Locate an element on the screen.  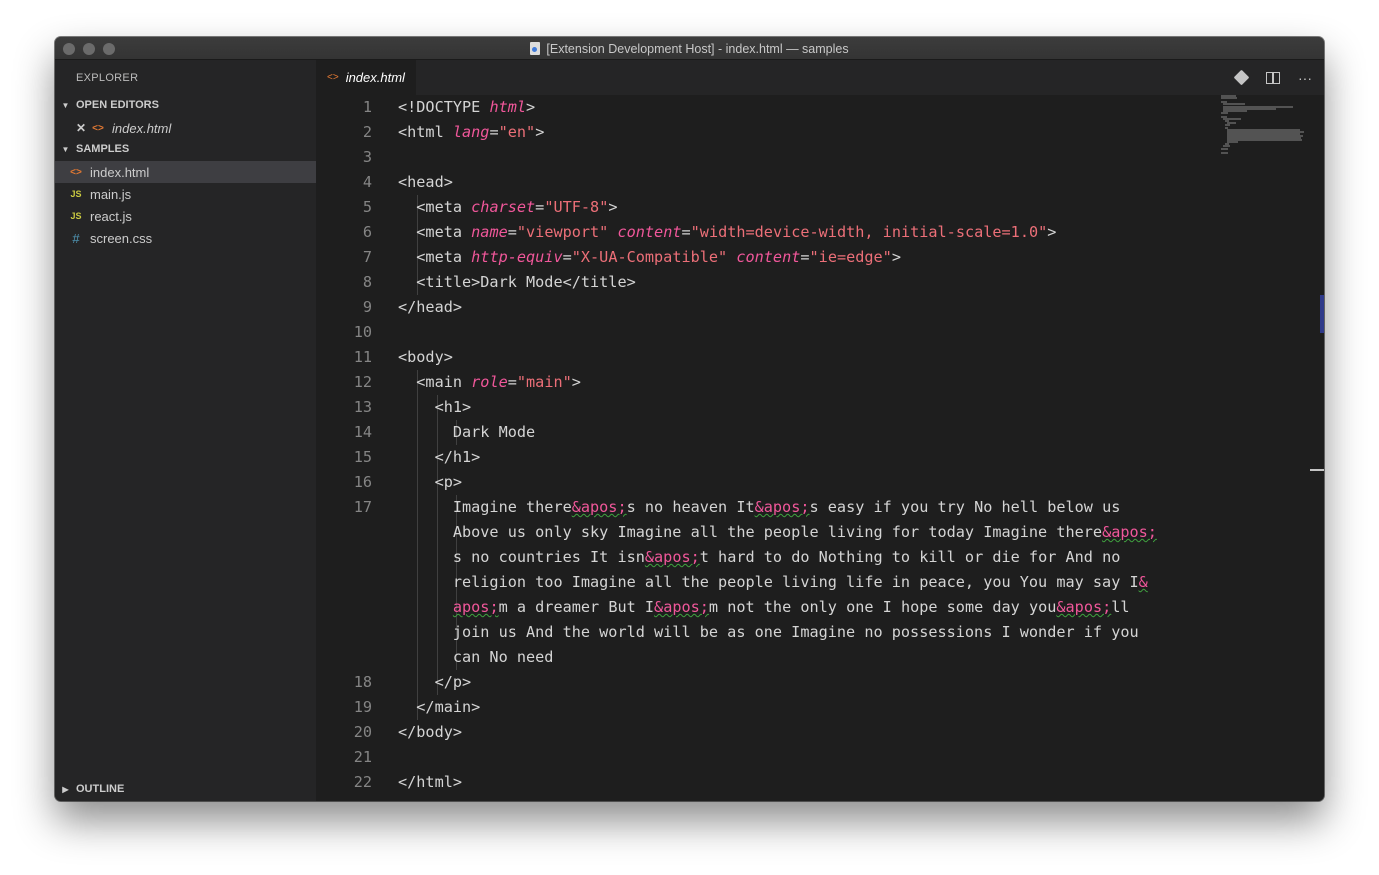
entity-token: apos; is located at coordinates (475, 607).